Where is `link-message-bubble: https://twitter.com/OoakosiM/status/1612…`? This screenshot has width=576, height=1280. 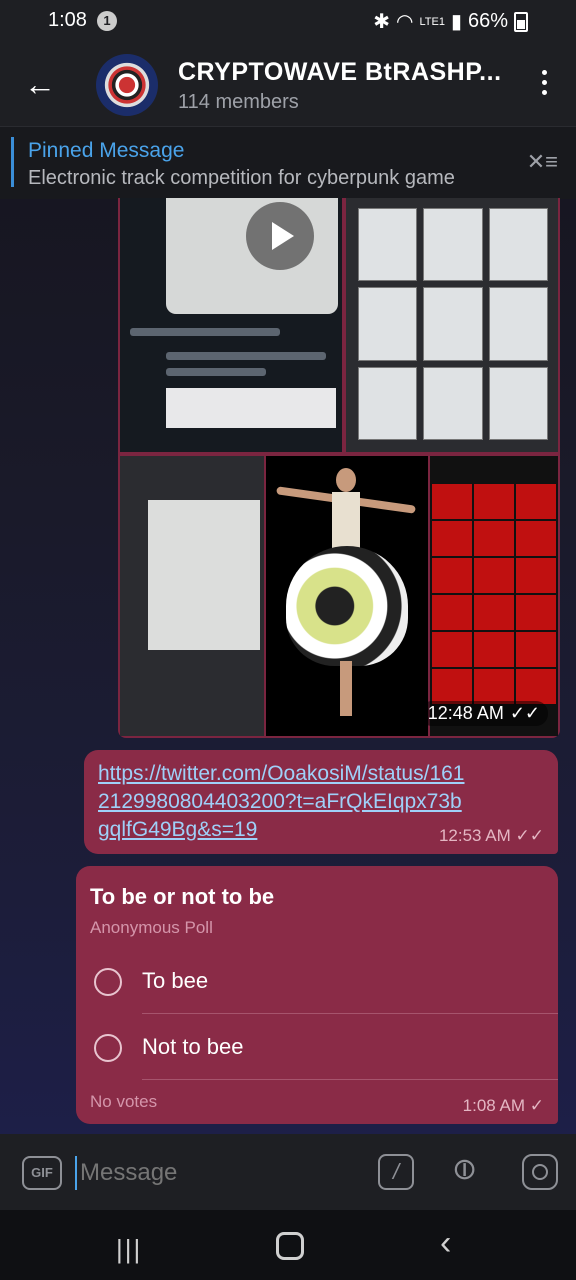 link-message-bubble: https://twitter.com/OoakosiM/status/1612… is located at coordinates (321, 802).